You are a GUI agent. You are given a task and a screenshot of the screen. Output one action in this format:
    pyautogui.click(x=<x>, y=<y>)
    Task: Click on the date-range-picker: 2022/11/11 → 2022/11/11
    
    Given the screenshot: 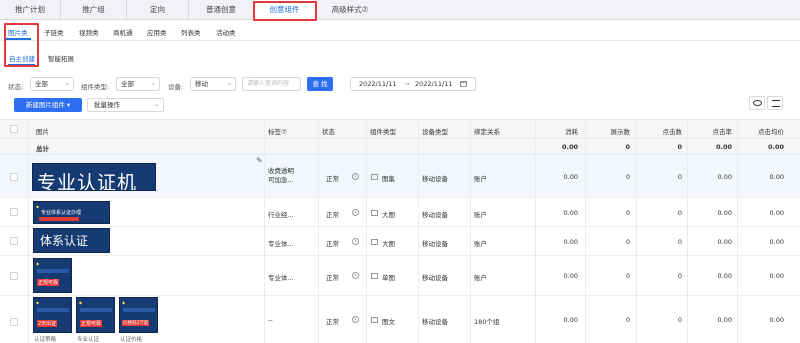 What is the action you would take?
    pyautogui.click(x=413, y=84)
    